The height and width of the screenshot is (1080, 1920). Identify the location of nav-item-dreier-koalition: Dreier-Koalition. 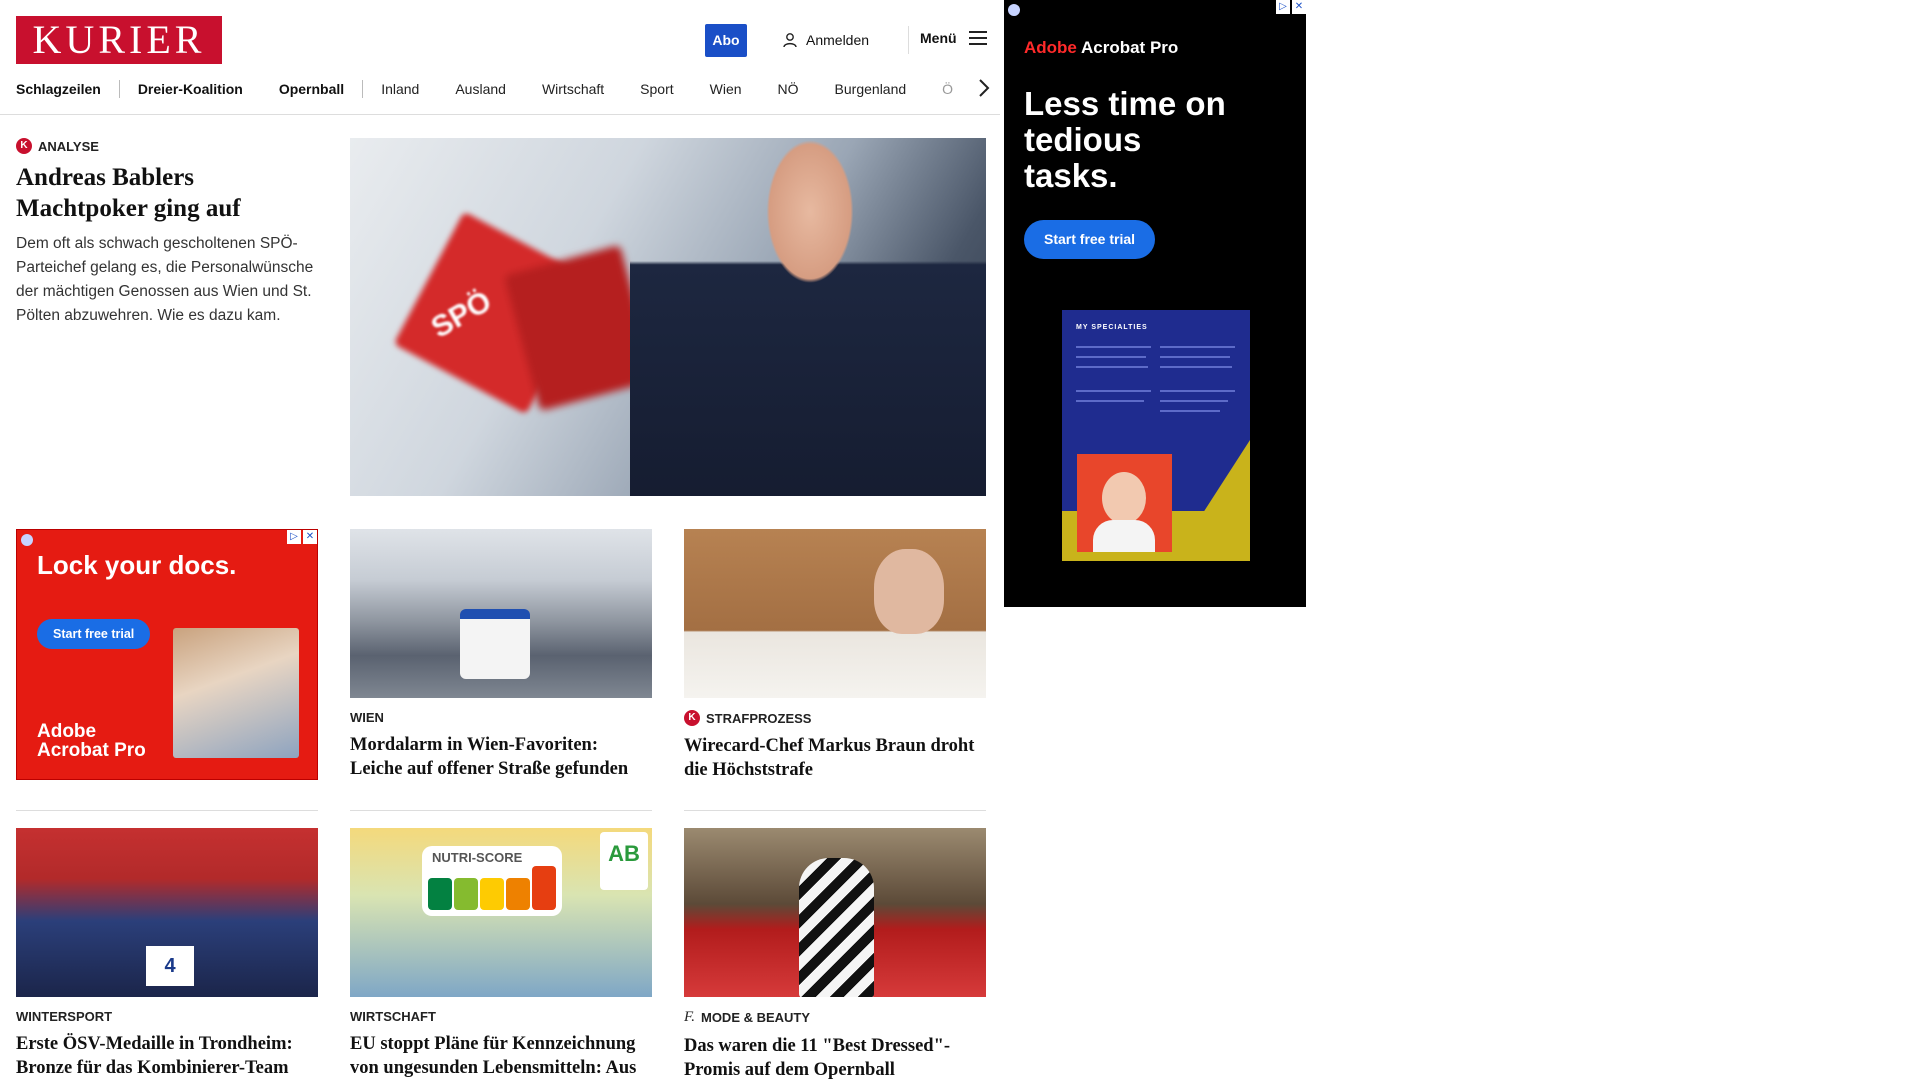
(190, 89).